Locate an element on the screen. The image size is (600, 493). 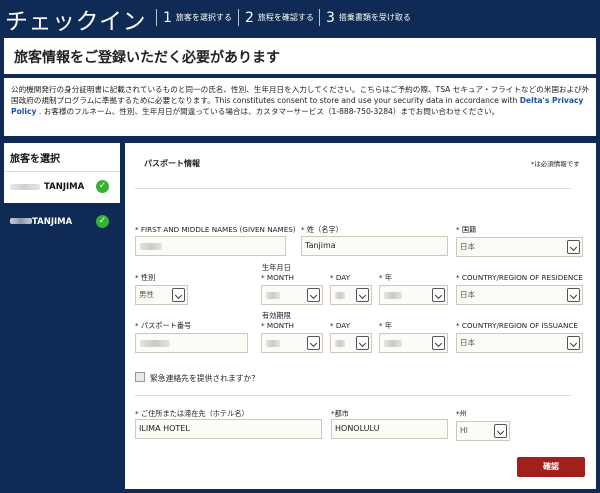
dob-group-label: 生年月日 is located at coordinates (276, 267).